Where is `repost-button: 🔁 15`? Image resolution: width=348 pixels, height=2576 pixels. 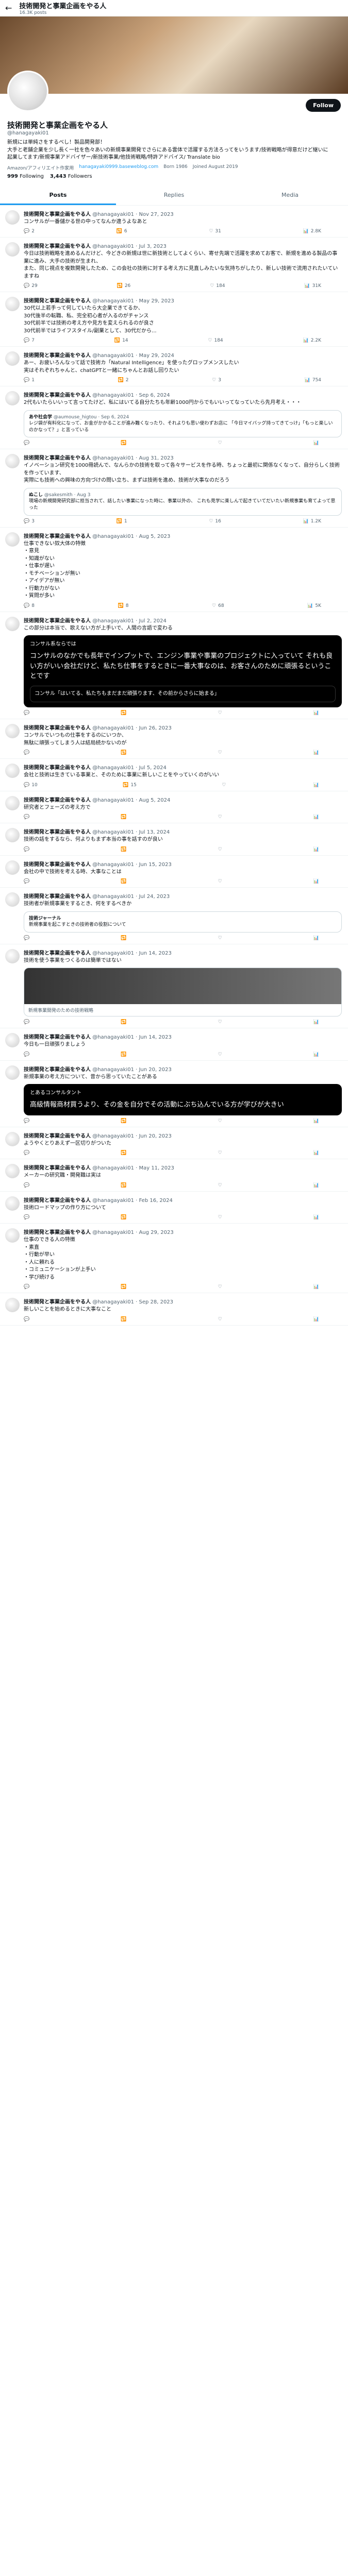
repost-button: 🔁 15 is located at coordinates (130, 785).